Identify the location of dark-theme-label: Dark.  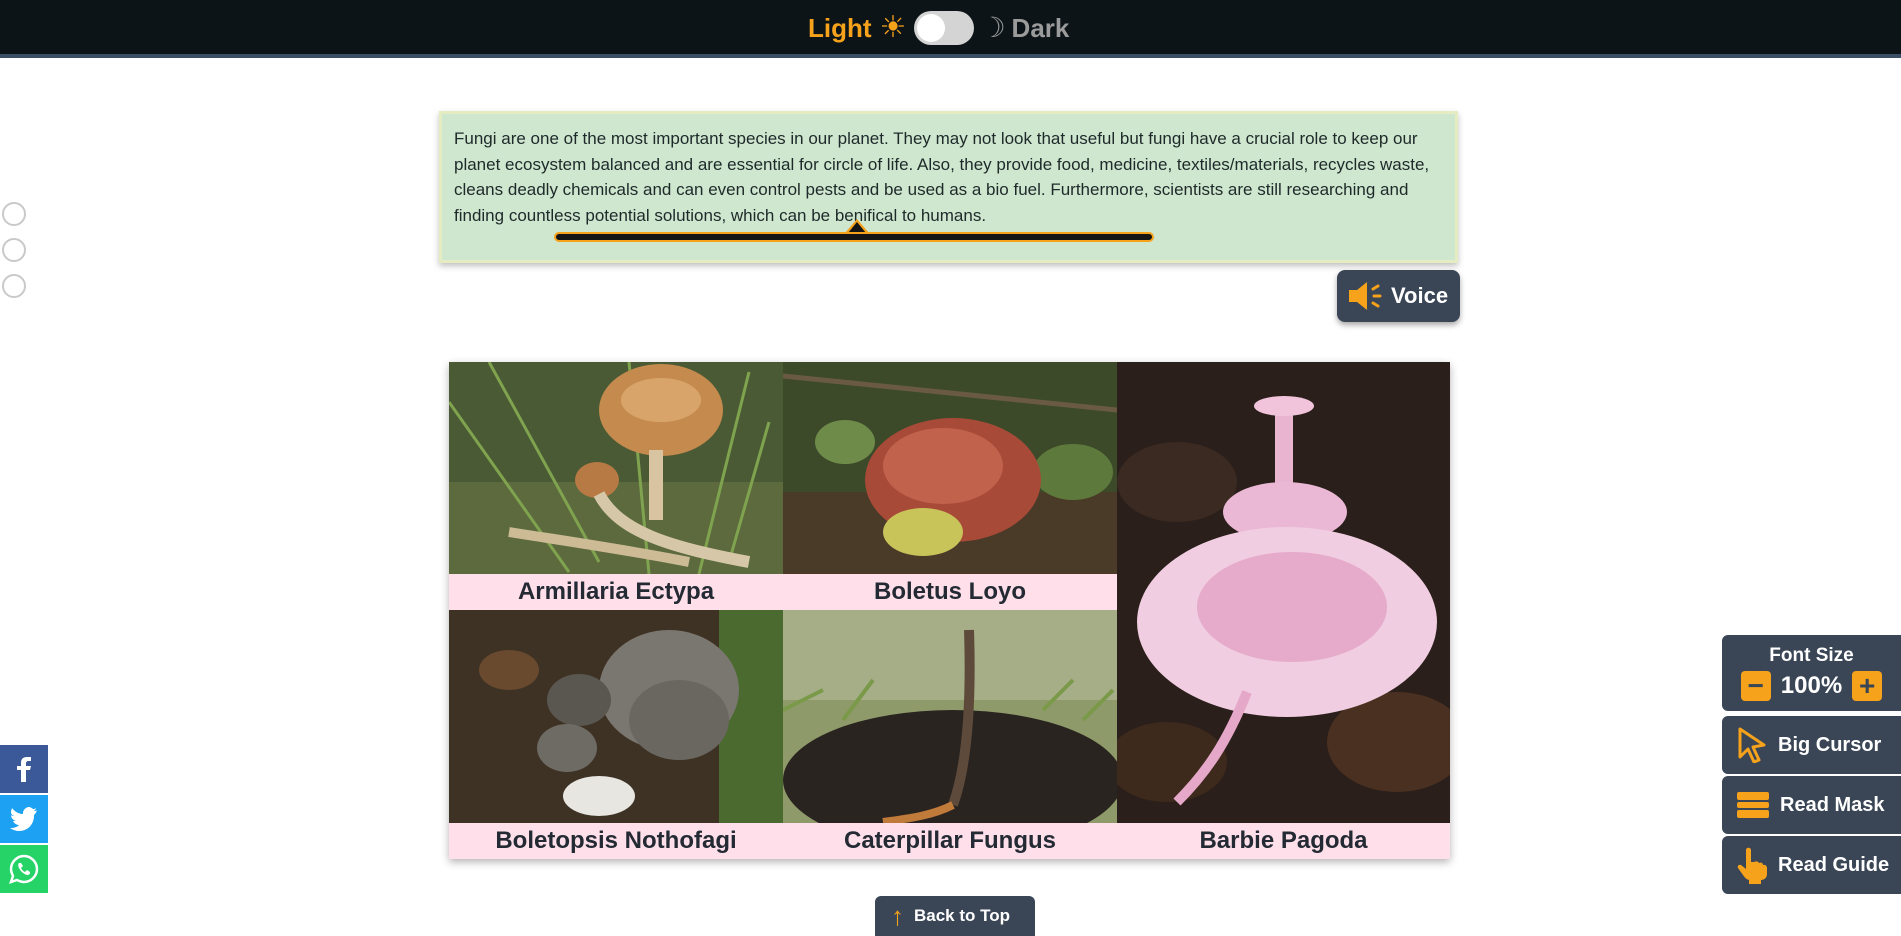
(1041, 28).